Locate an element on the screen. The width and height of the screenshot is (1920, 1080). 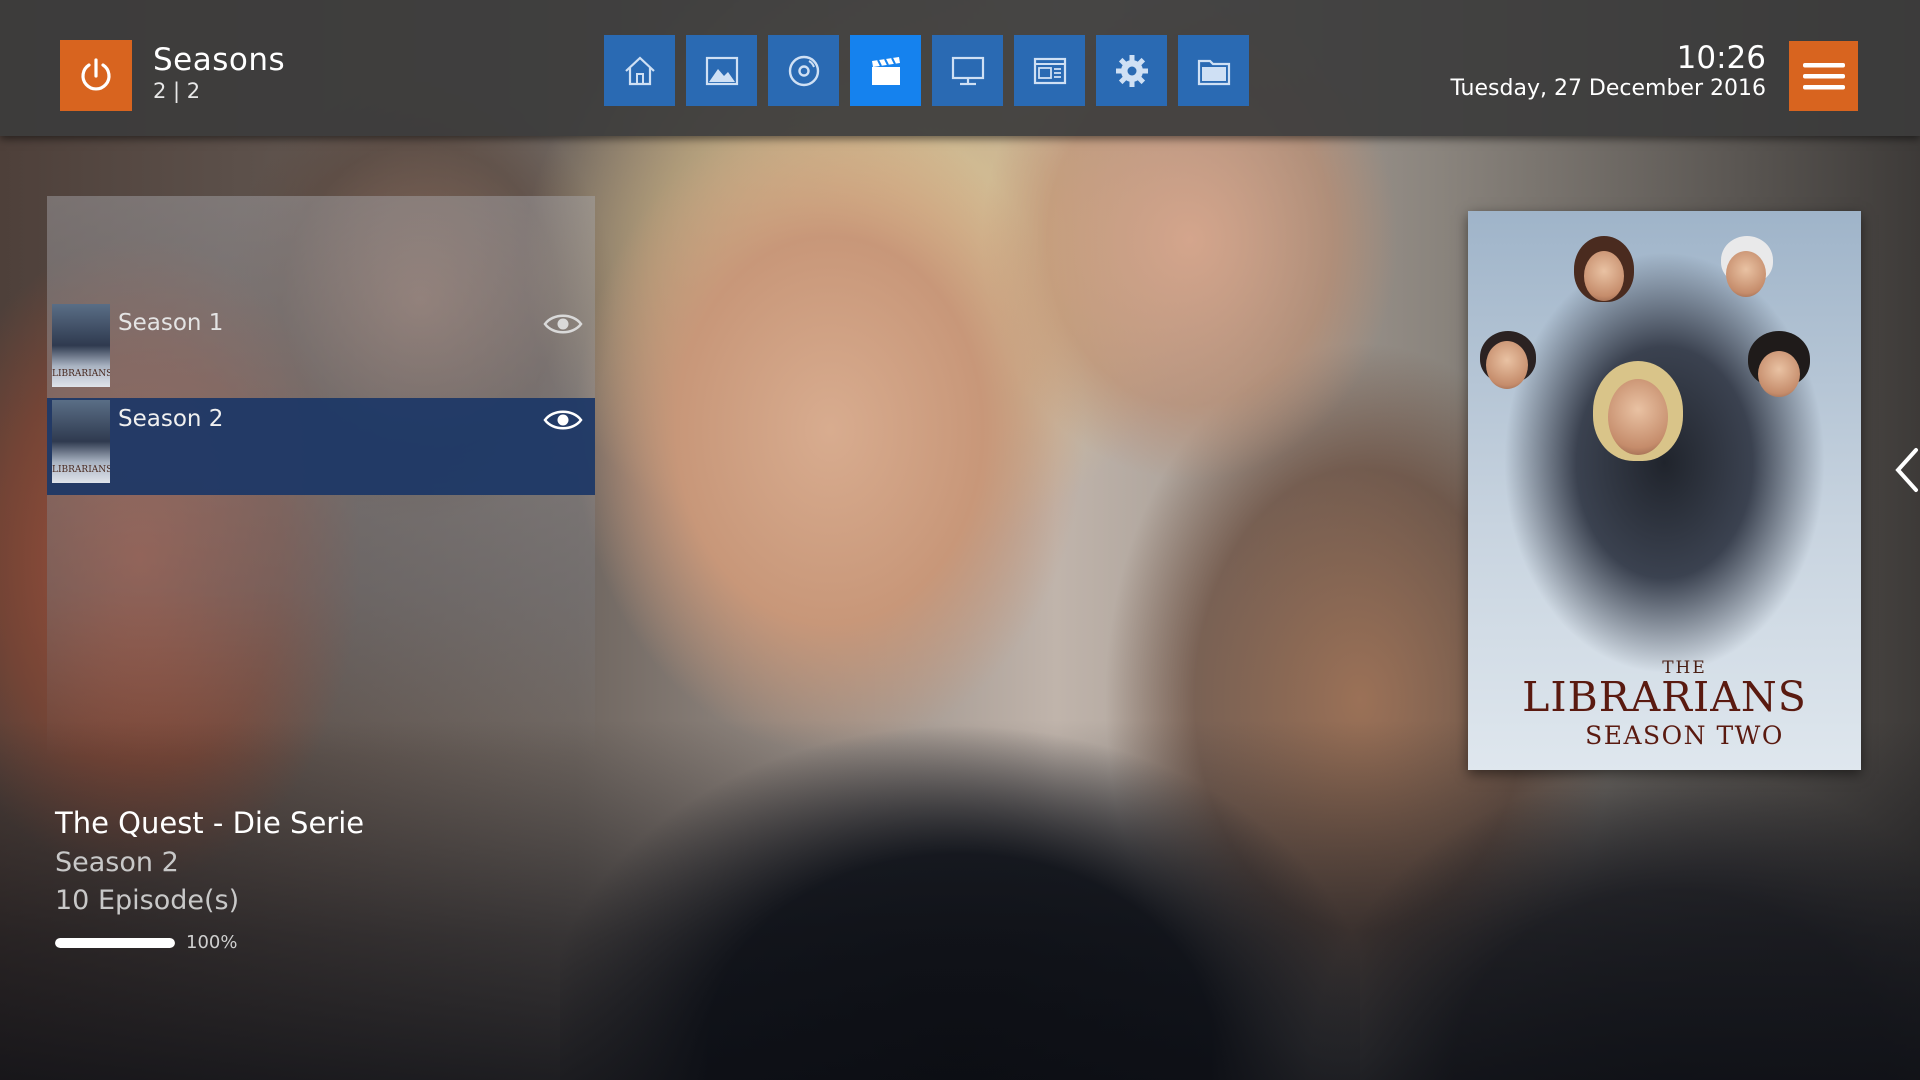
selected-season: Season 2 is located at coordinates (117, 862).